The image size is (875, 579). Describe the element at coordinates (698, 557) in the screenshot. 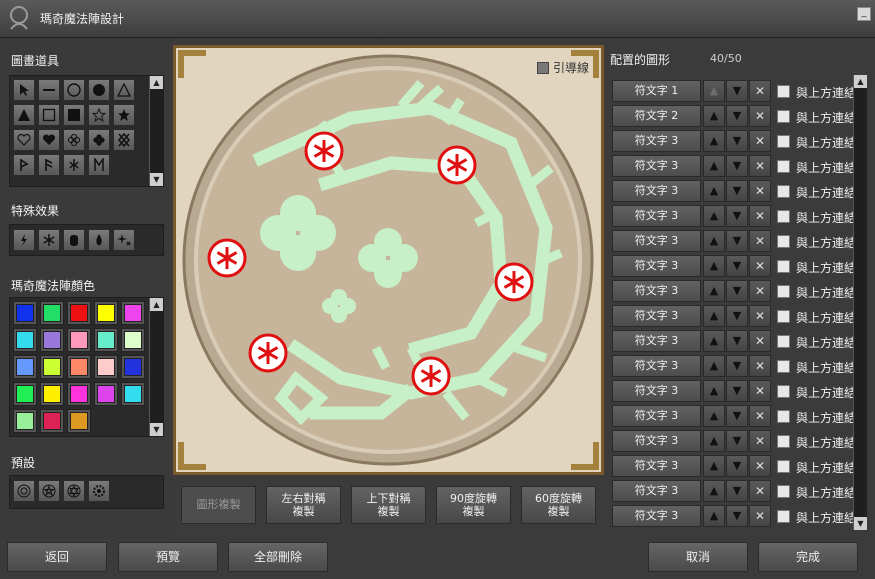

I see `cancel-button: 取消` at that location.